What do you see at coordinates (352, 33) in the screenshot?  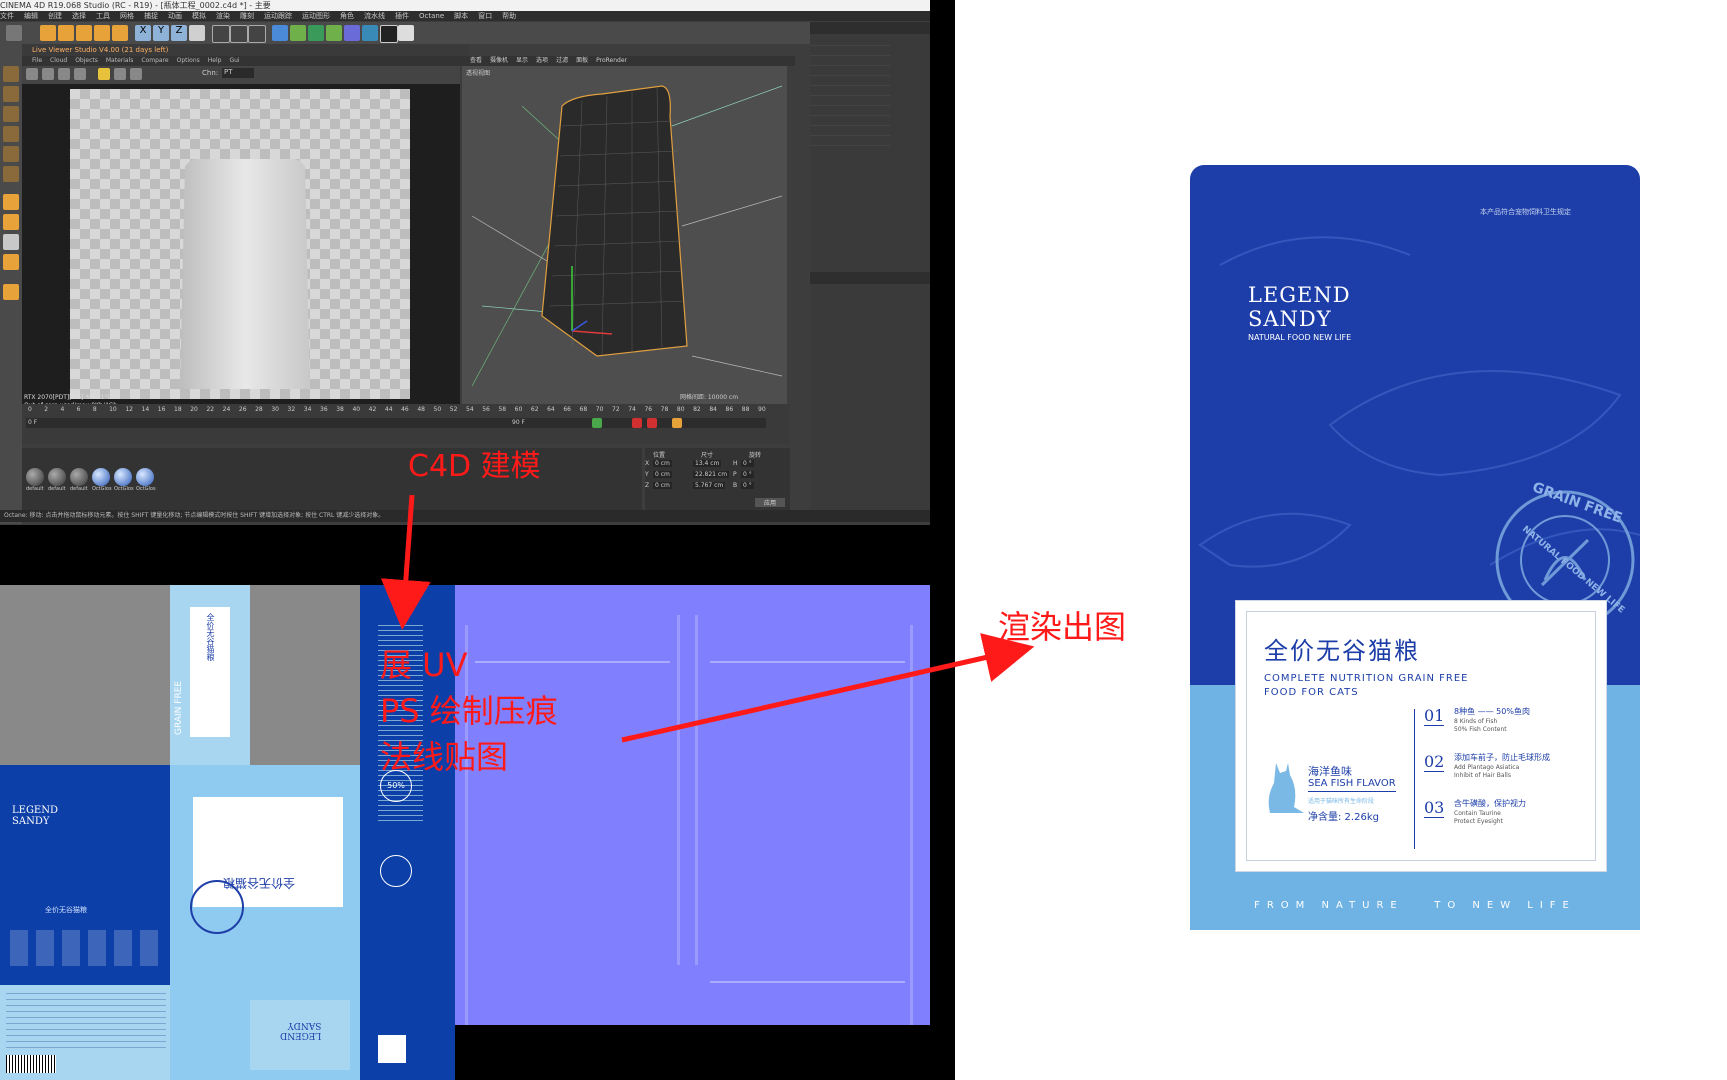 I see `deformer-icon` at bounding box center [352, 33].